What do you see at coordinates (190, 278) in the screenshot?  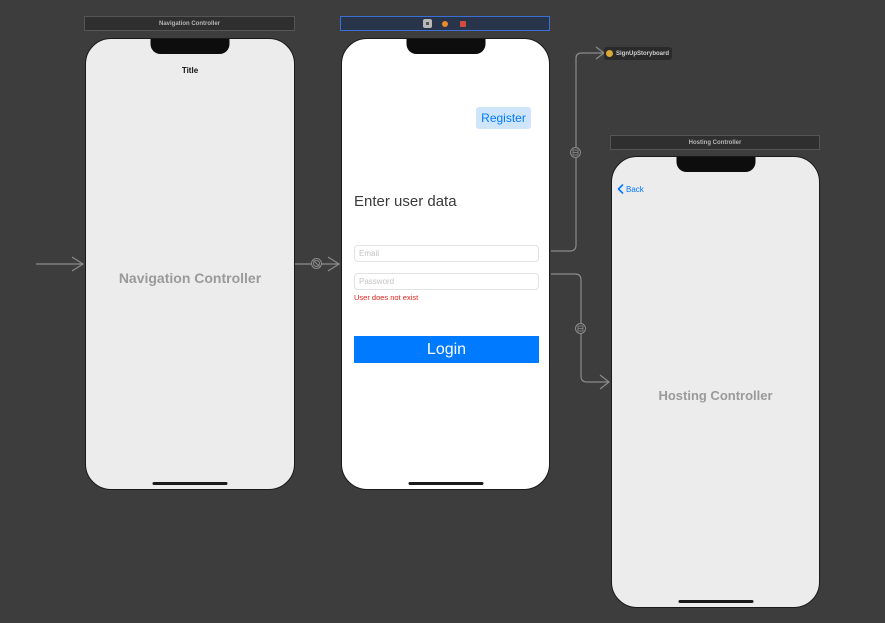 I see `nav-controller-label: Navigation Controller` at bounding box center [190, 278].